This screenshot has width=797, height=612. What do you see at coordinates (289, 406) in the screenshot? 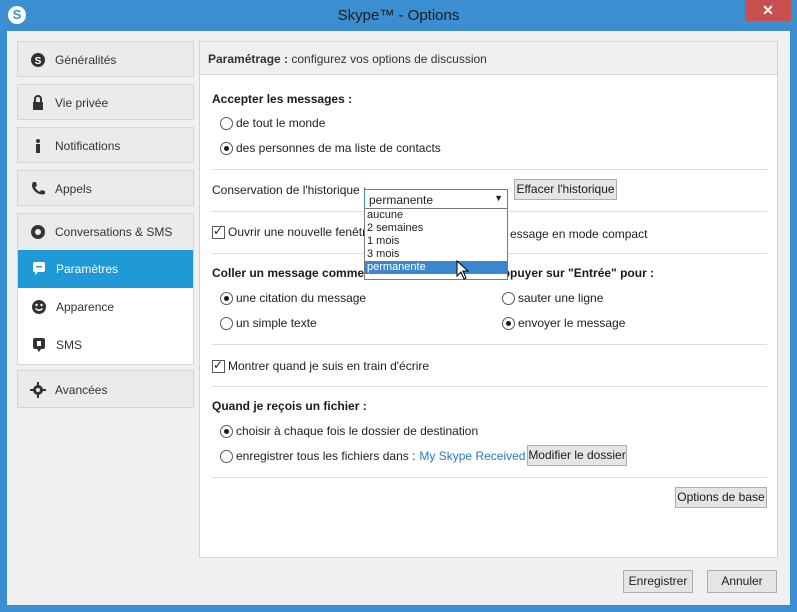
I see `file-title: Quand je reçois un fichier :` at bounding box center [289, 406].